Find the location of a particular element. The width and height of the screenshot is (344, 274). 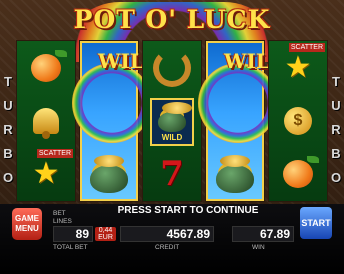

seven-symbol: 7 is located at coordinates (172, 173).